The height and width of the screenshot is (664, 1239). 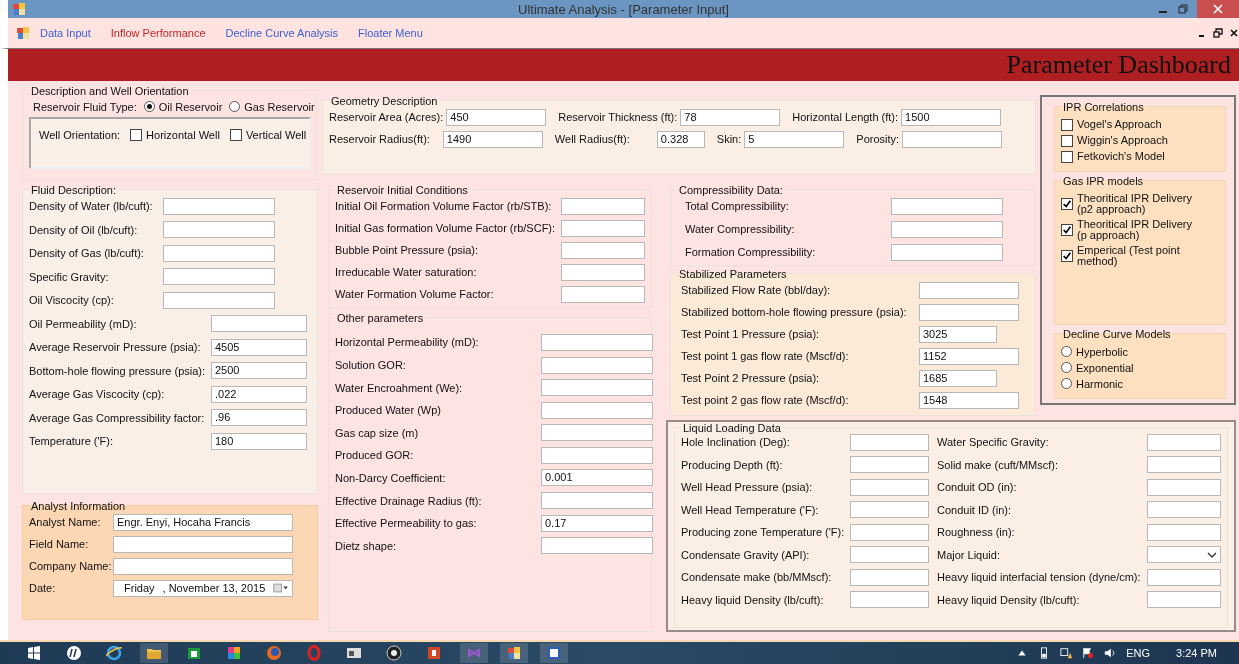 I want to click on text-field: Engr. Enyi, Hocaha Francis, so click(x=203, y=522).